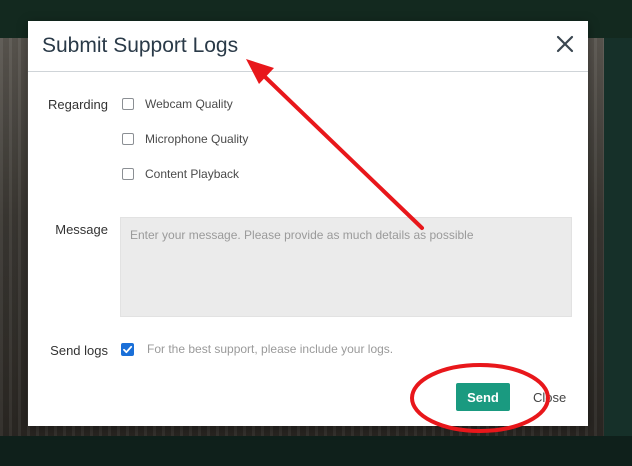 The image size is (632, 466). I want to click on send-logs-label: Send logs, so click(79, 350).